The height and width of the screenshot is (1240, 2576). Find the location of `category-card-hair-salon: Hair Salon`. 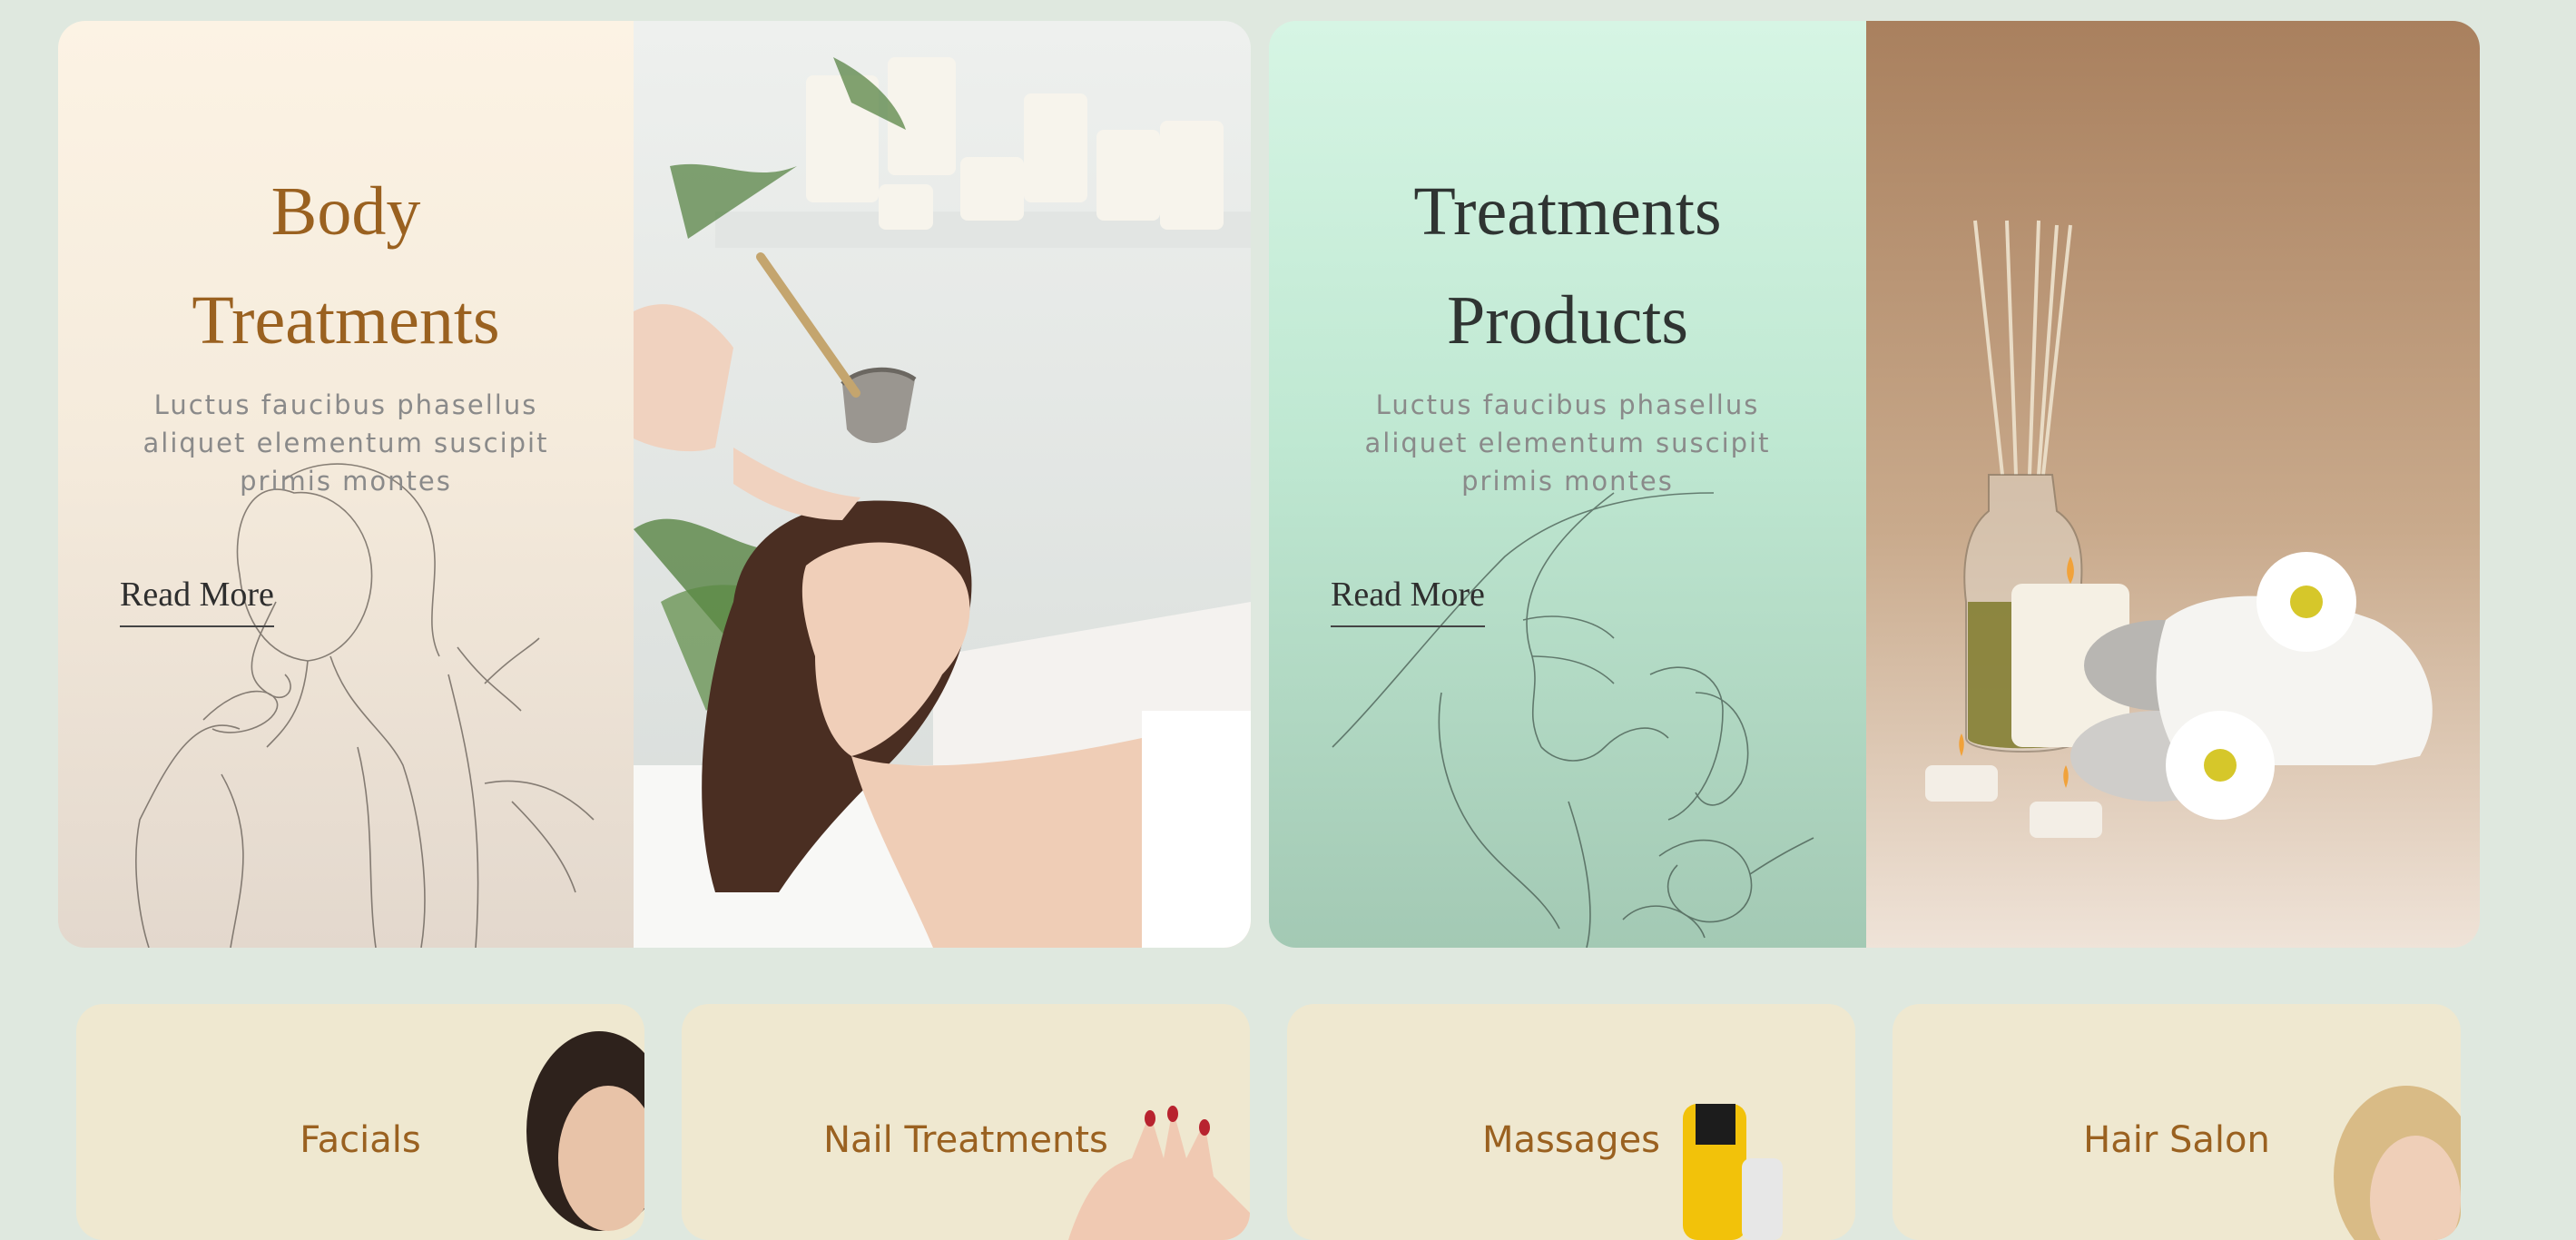

category-card-hair-salon: Hair Salon is located at coordinates (2177, 1122).